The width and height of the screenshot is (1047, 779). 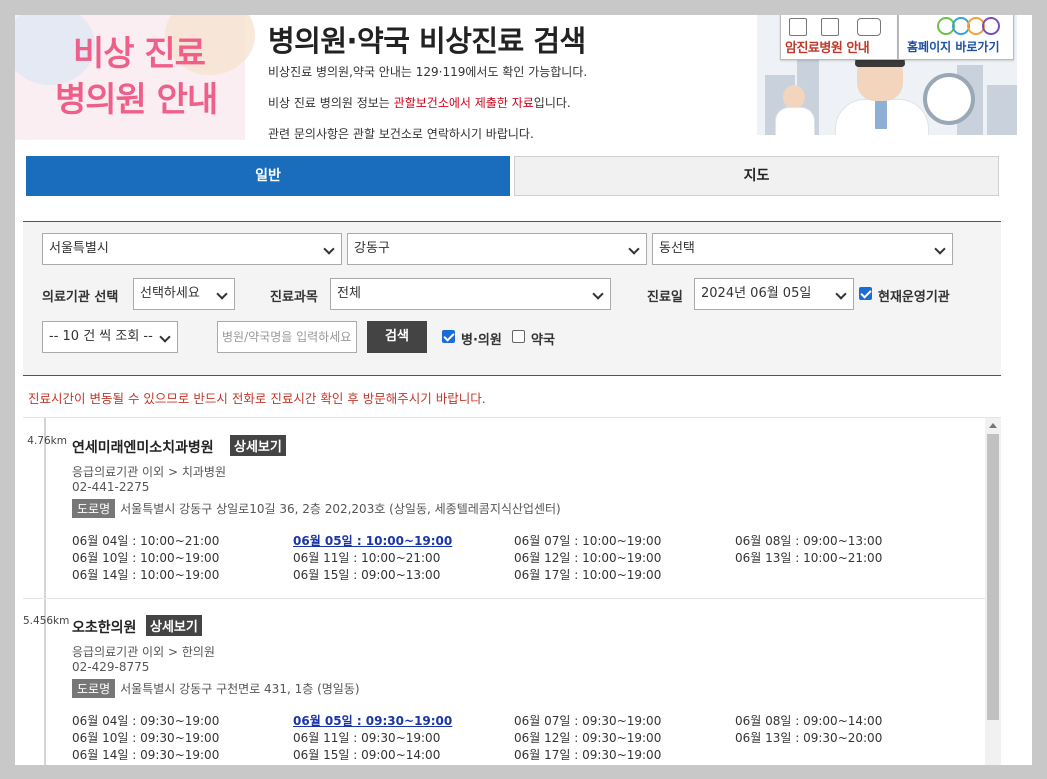 I want to click on hours-item: 06월 17일 : 09:30~19:00, so click(x=588, y=755).